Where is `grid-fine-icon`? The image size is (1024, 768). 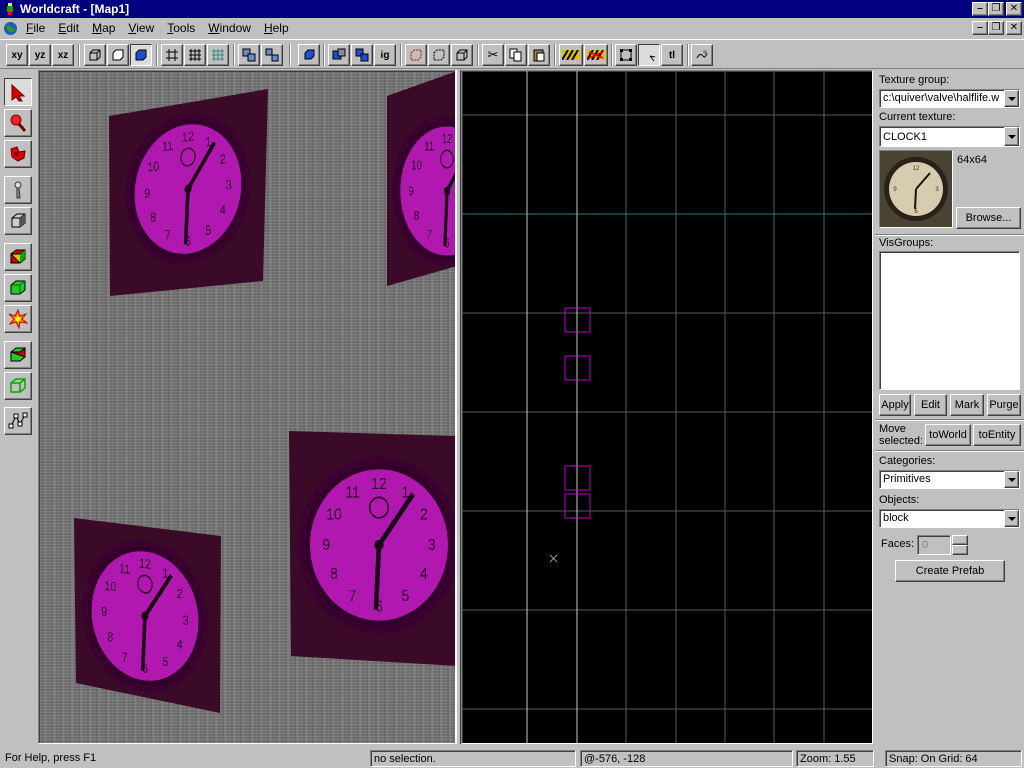
grid-fine-icon is located at coordinates (195, 55).